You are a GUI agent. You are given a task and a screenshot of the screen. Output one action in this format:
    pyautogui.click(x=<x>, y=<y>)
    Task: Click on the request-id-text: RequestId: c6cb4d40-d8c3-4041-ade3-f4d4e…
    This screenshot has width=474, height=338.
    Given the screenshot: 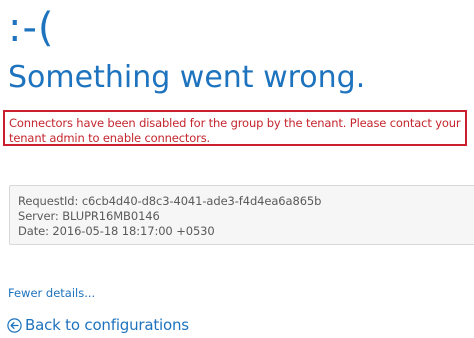 What is the action you would take?
    pyautogui.click(x=170, y=201)
    